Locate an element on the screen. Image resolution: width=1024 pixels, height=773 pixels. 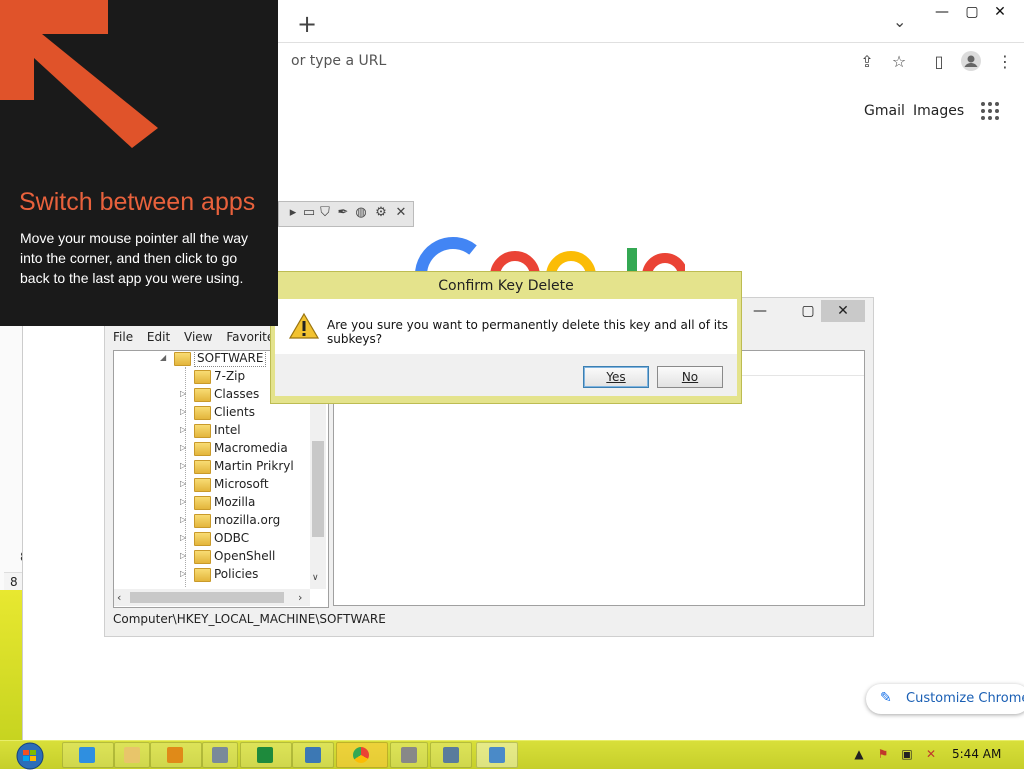
tray-clock: 5:44 AM is located at coordinates (976, 754).